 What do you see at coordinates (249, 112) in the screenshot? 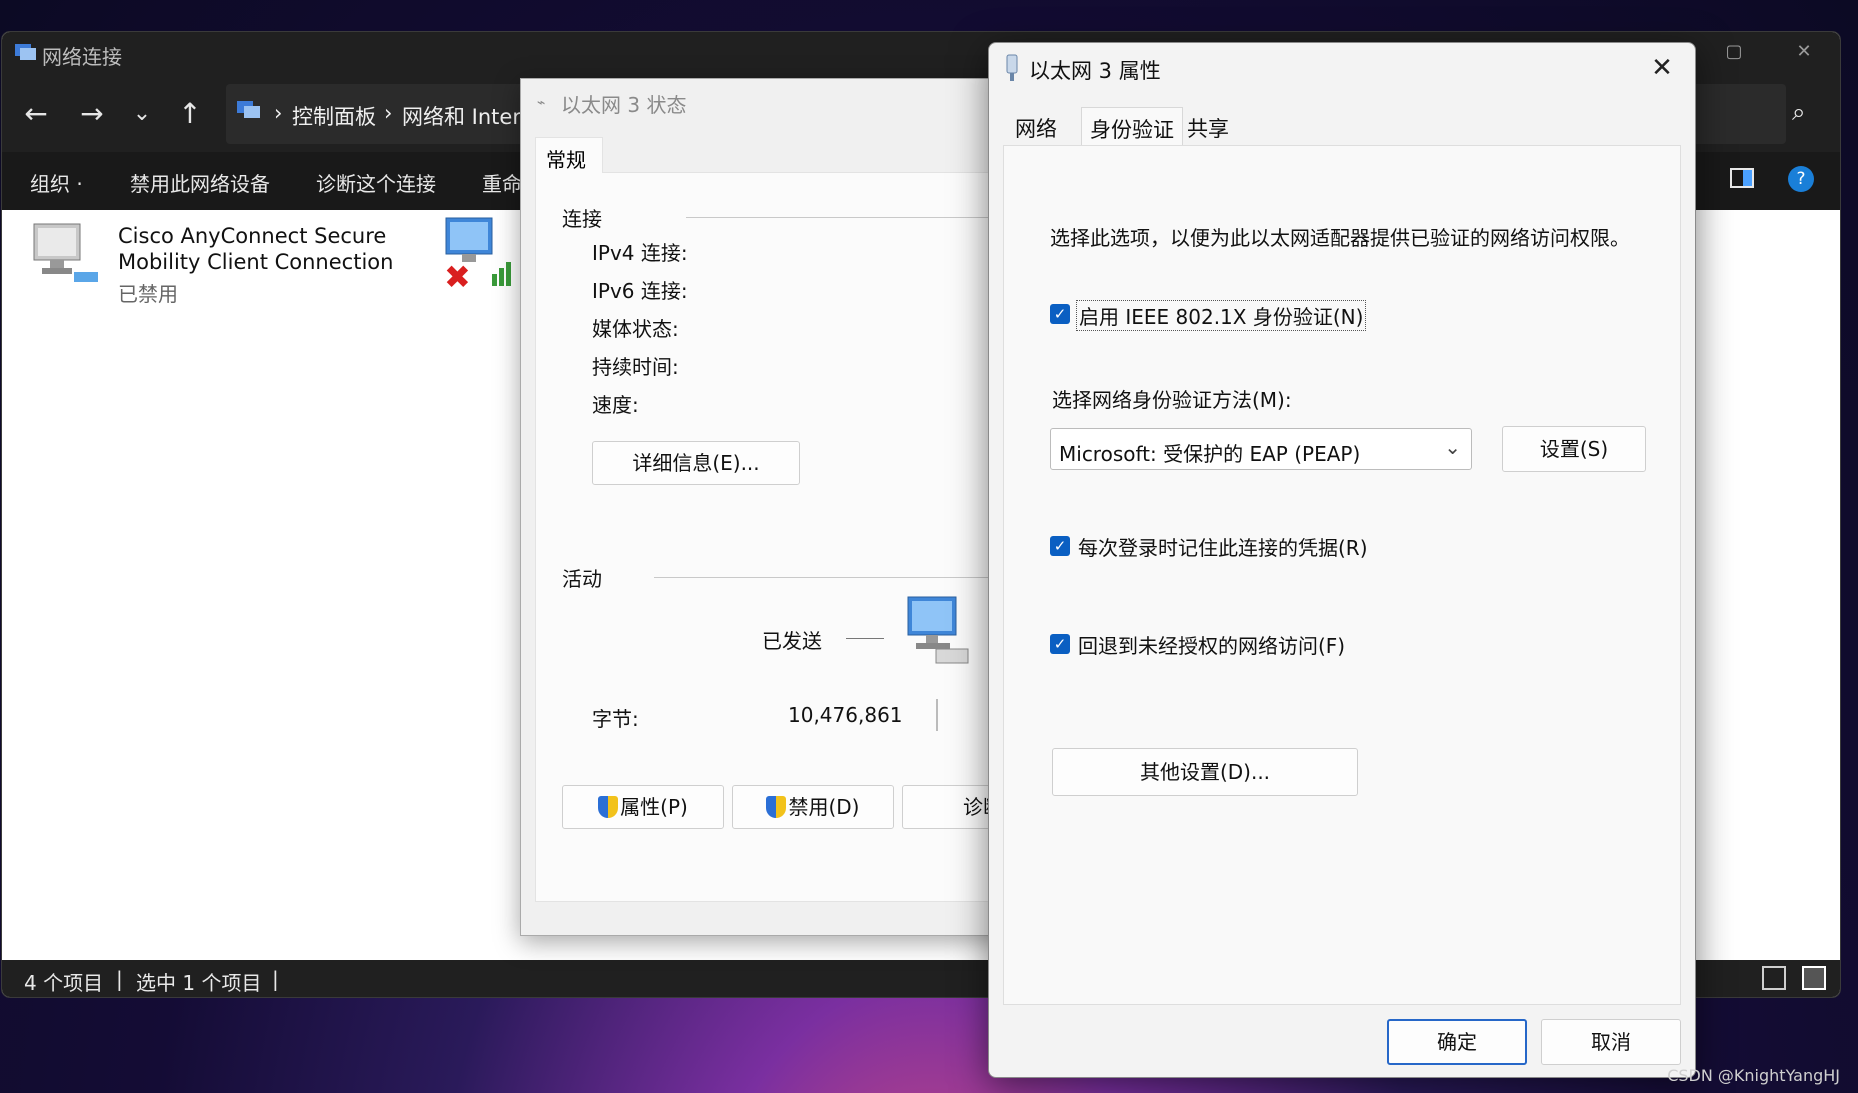
I see `control-panel-icon` at bounding box center [249, 112].